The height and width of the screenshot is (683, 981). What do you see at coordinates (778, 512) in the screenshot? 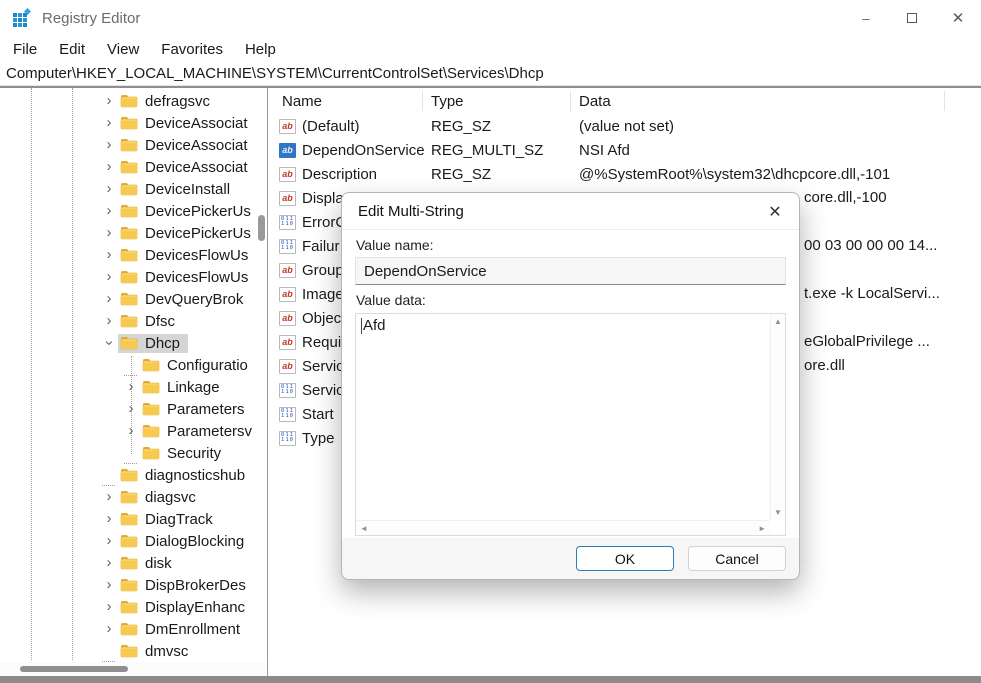
I see `scroll-down-icon: ▼` at bounding box center [778, 512].